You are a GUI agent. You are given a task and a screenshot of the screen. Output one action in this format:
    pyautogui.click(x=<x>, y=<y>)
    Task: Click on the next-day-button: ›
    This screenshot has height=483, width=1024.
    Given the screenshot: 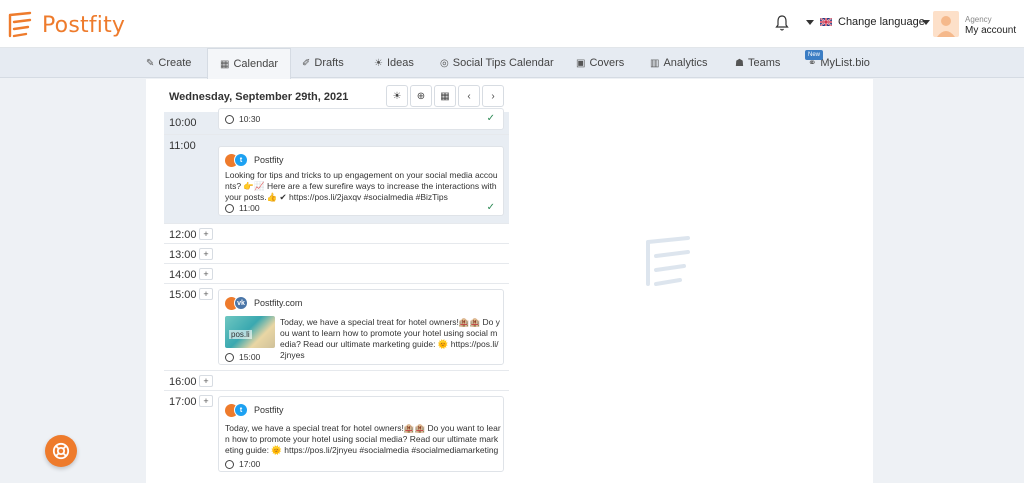 What is the action you would take?
    pyautogui.click(x=493, y=96)
    